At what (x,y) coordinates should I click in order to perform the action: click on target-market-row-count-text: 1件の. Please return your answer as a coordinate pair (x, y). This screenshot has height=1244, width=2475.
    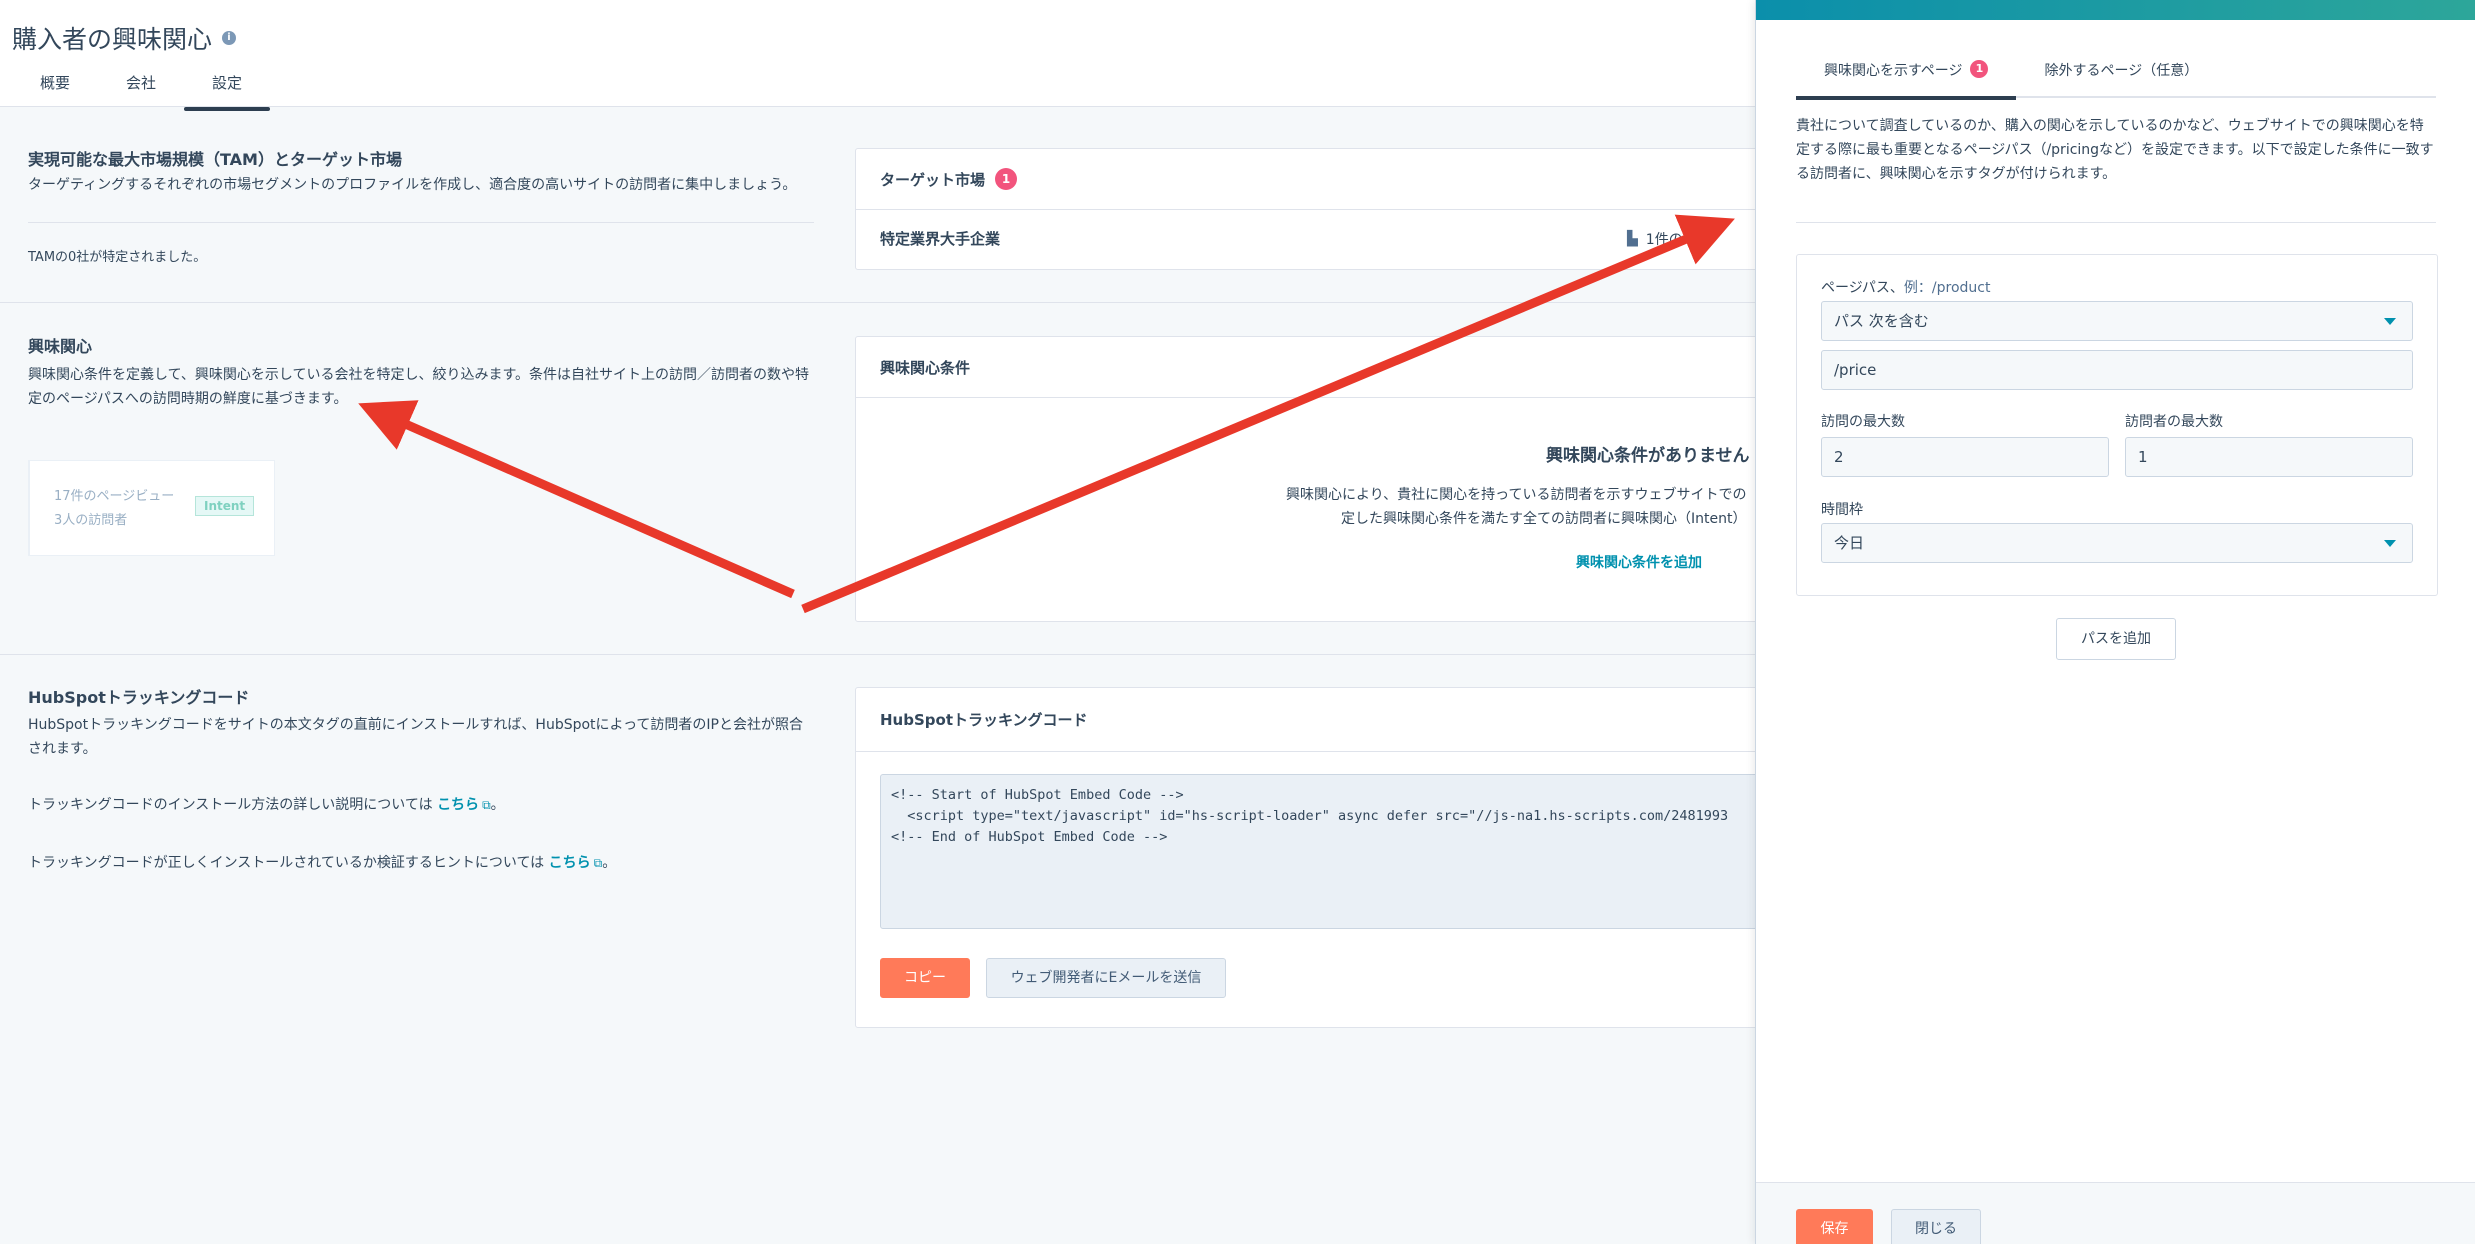
    Looking at the image, I should click on (1664, 240).